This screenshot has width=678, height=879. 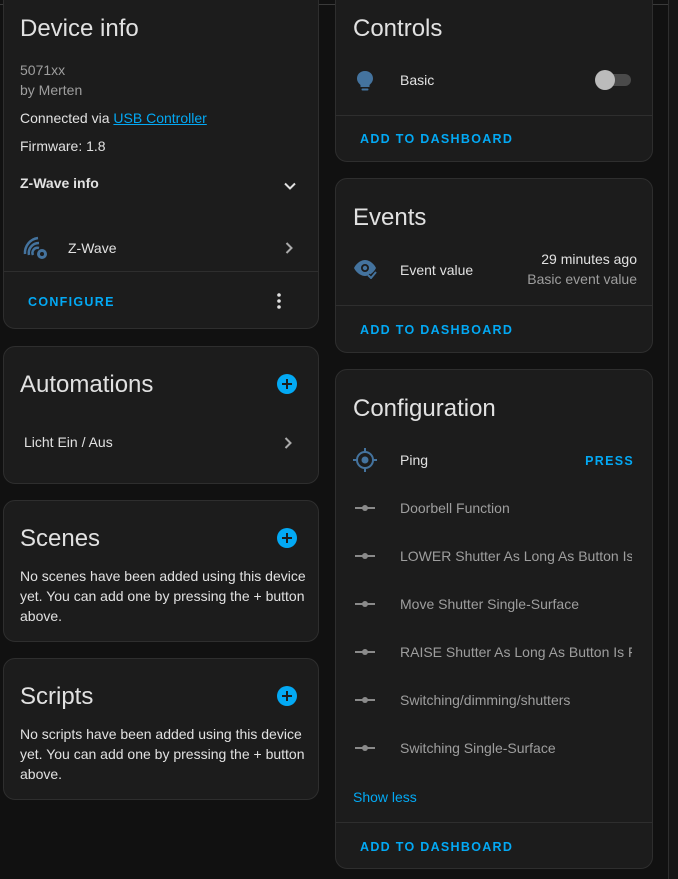 I want to click on events-title: Events, so click(x=390, y=217).